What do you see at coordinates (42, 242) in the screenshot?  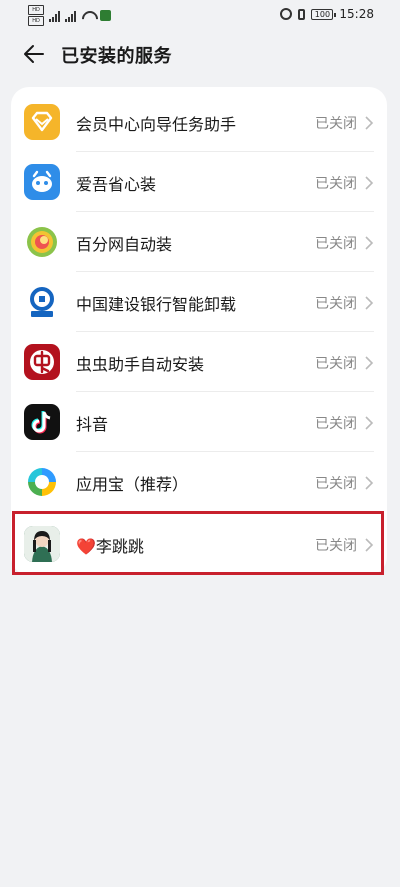 I see `baifen-app-icon` at bounding box center [42, 242].